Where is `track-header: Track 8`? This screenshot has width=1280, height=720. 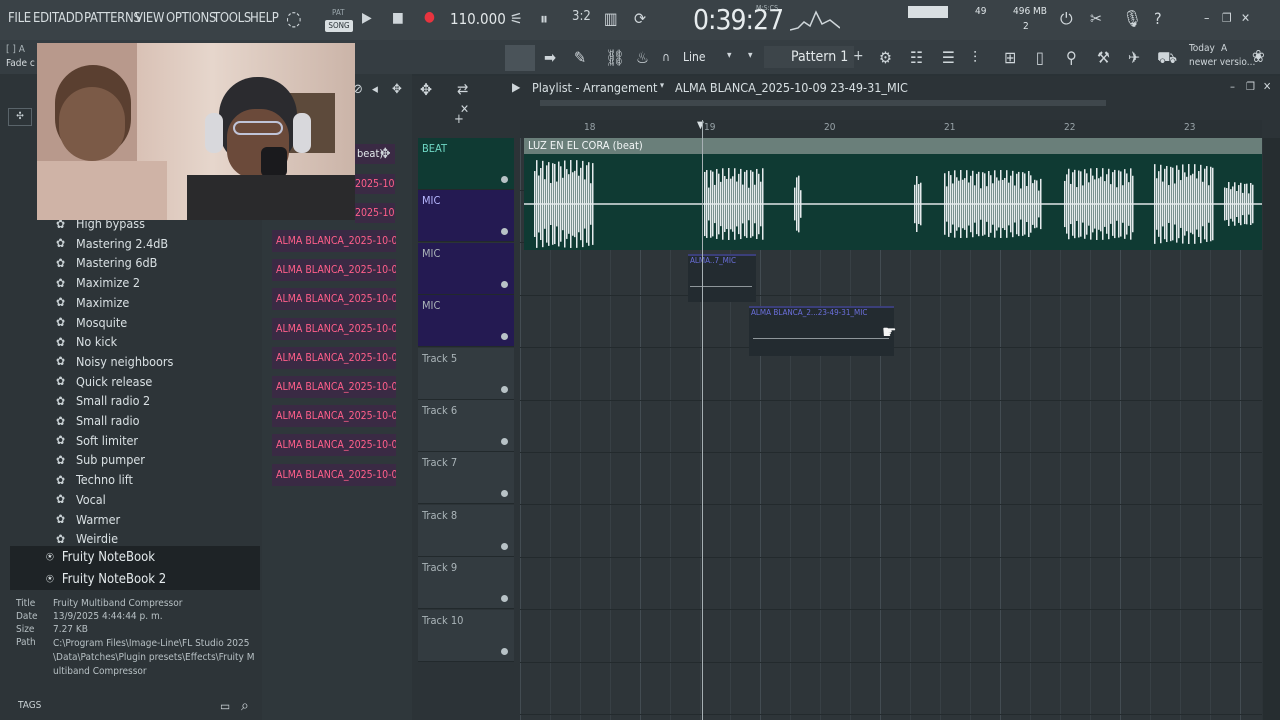
track-header: Track 8 is located at coordinates (466, 530).